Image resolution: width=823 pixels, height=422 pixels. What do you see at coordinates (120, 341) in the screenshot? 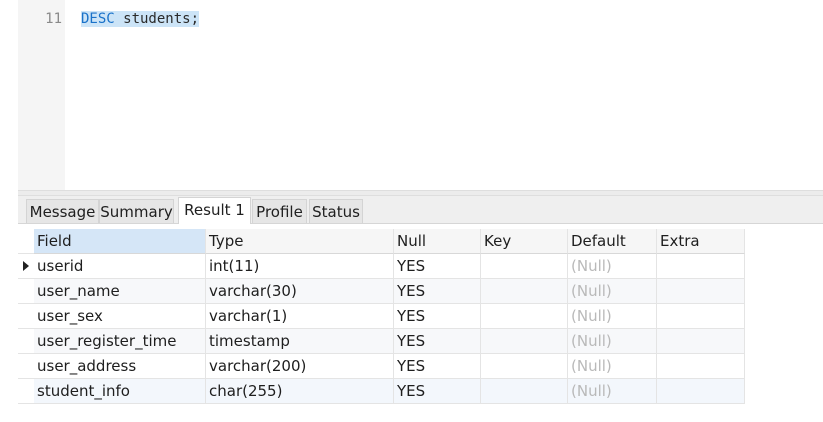
I see `cell-field: user_register_time` at bounding box center [120, 341].